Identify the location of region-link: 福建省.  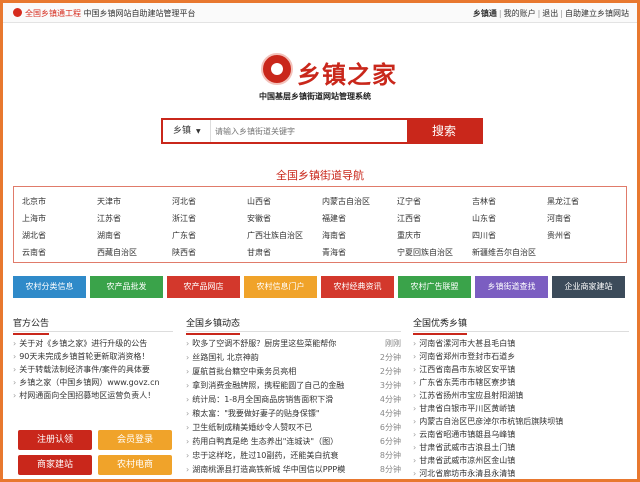
(334, 218).